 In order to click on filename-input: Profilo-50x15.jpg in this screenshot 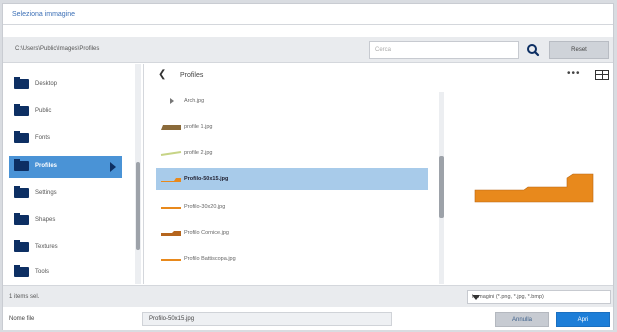, I will do `click(267, 319)`.